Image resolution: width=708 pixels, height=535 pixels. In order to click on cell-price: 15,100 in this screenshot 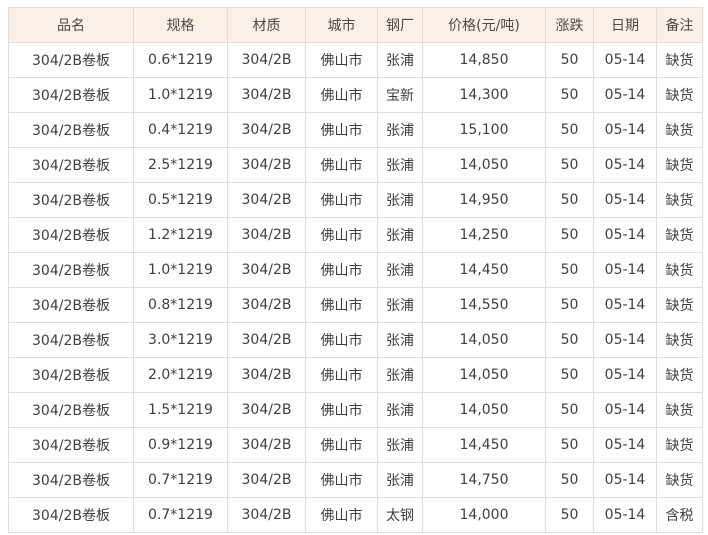, I will do `click(484, 130)`.